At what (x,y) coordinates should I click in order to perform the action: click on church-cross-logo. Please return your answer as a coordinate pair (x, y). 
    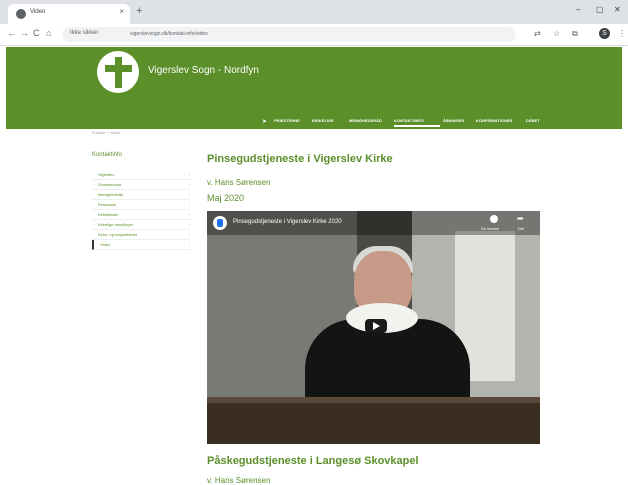
    Looking at the image, I should click on (118, 72).